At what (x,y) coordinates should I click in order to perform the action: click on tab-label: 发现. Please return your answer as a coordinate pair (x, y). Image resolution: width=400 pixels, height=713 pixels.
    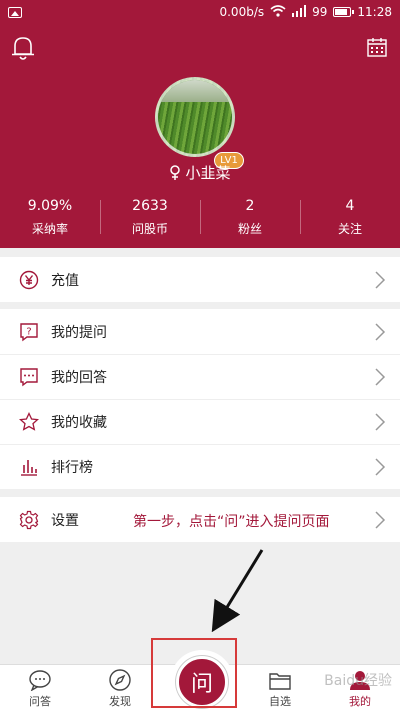
    Looking at the image, I should click on (120, 701).